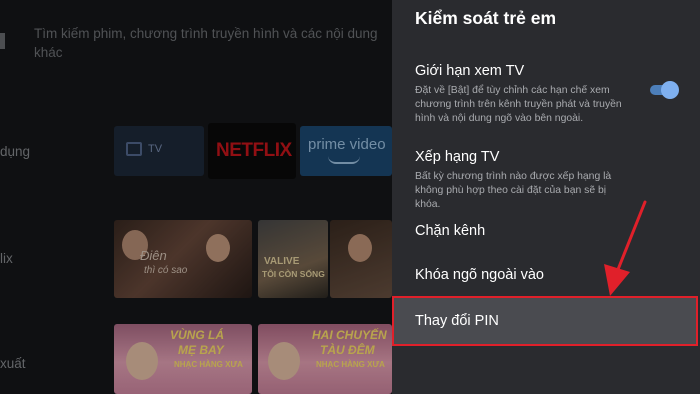 This screenshot has height=394, width=700. I want to click on nav-item-featured: xuất, so click(13, 363).